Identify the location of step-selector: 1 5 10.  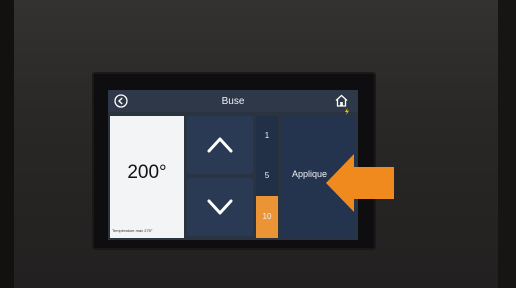
(267, 177).